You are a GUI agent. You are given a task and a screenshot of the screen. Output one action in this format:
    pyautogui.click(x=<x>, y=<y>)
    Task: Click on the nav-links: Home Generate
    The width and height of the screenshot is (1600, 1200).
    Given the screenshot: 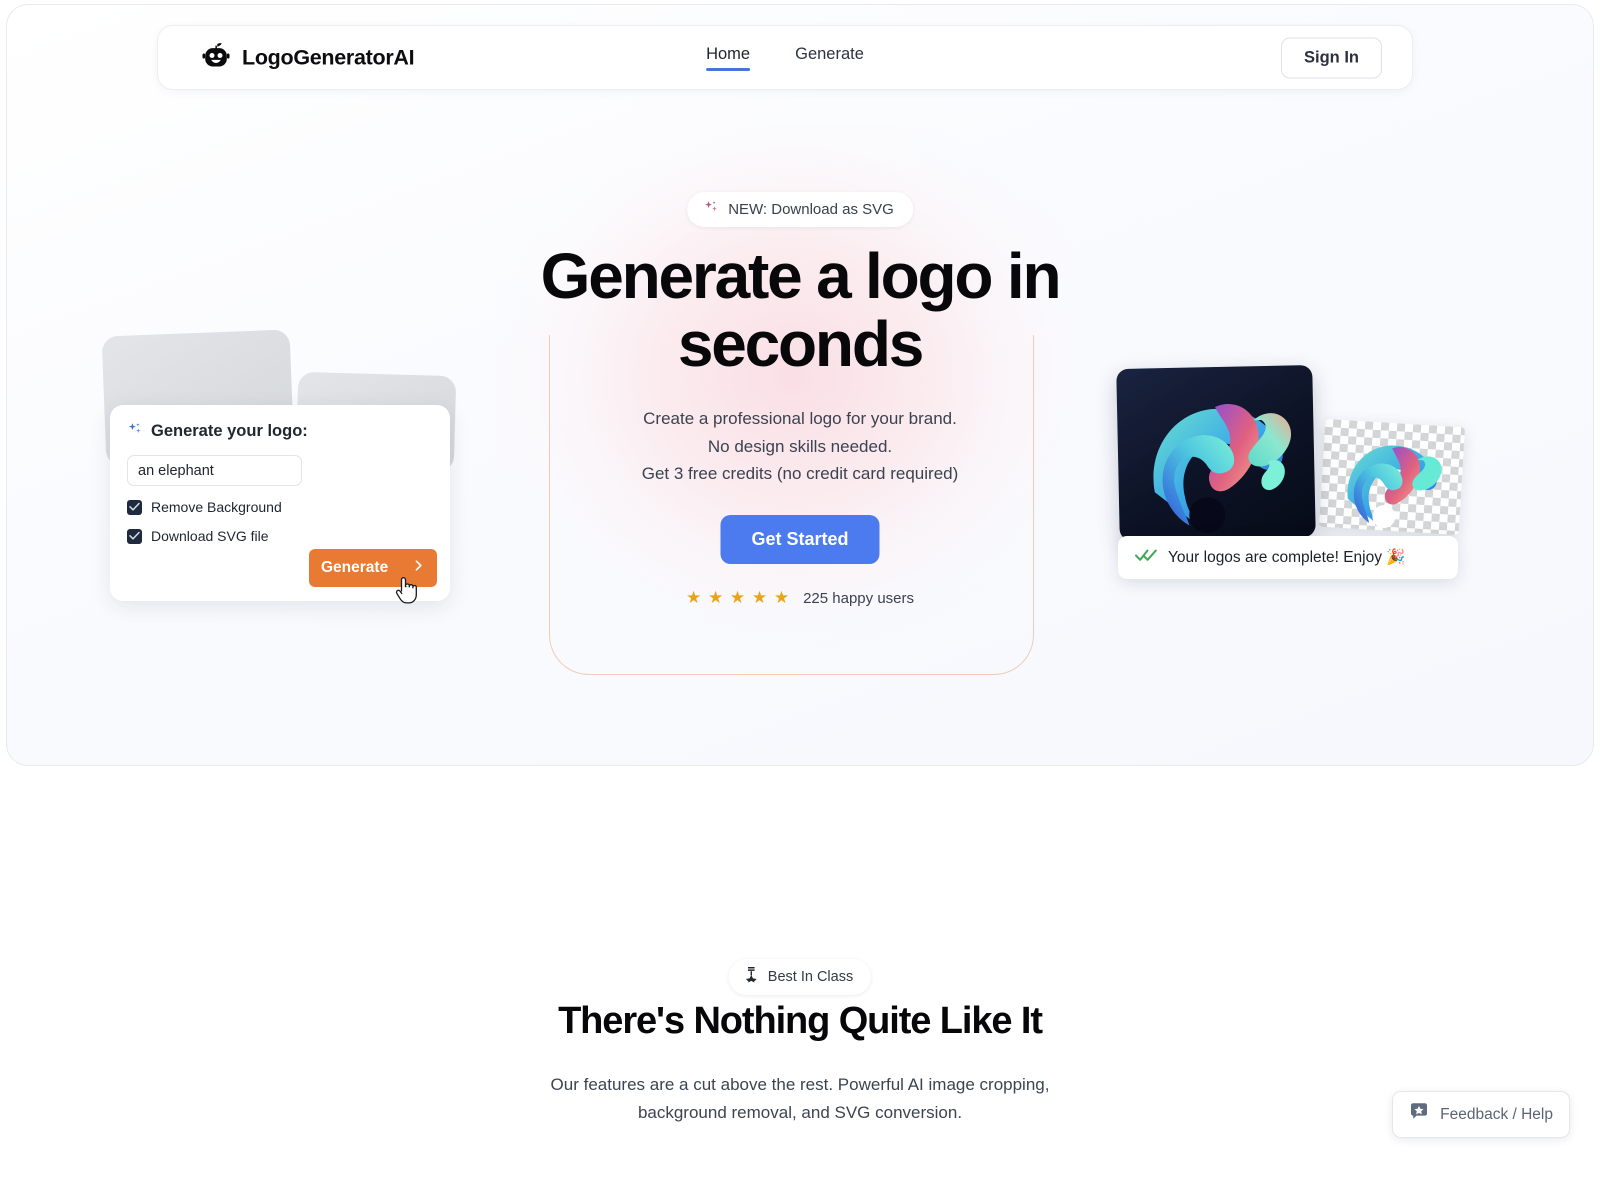 What is the action you would take?
    pyautogui.click(x=785, y=58)
    